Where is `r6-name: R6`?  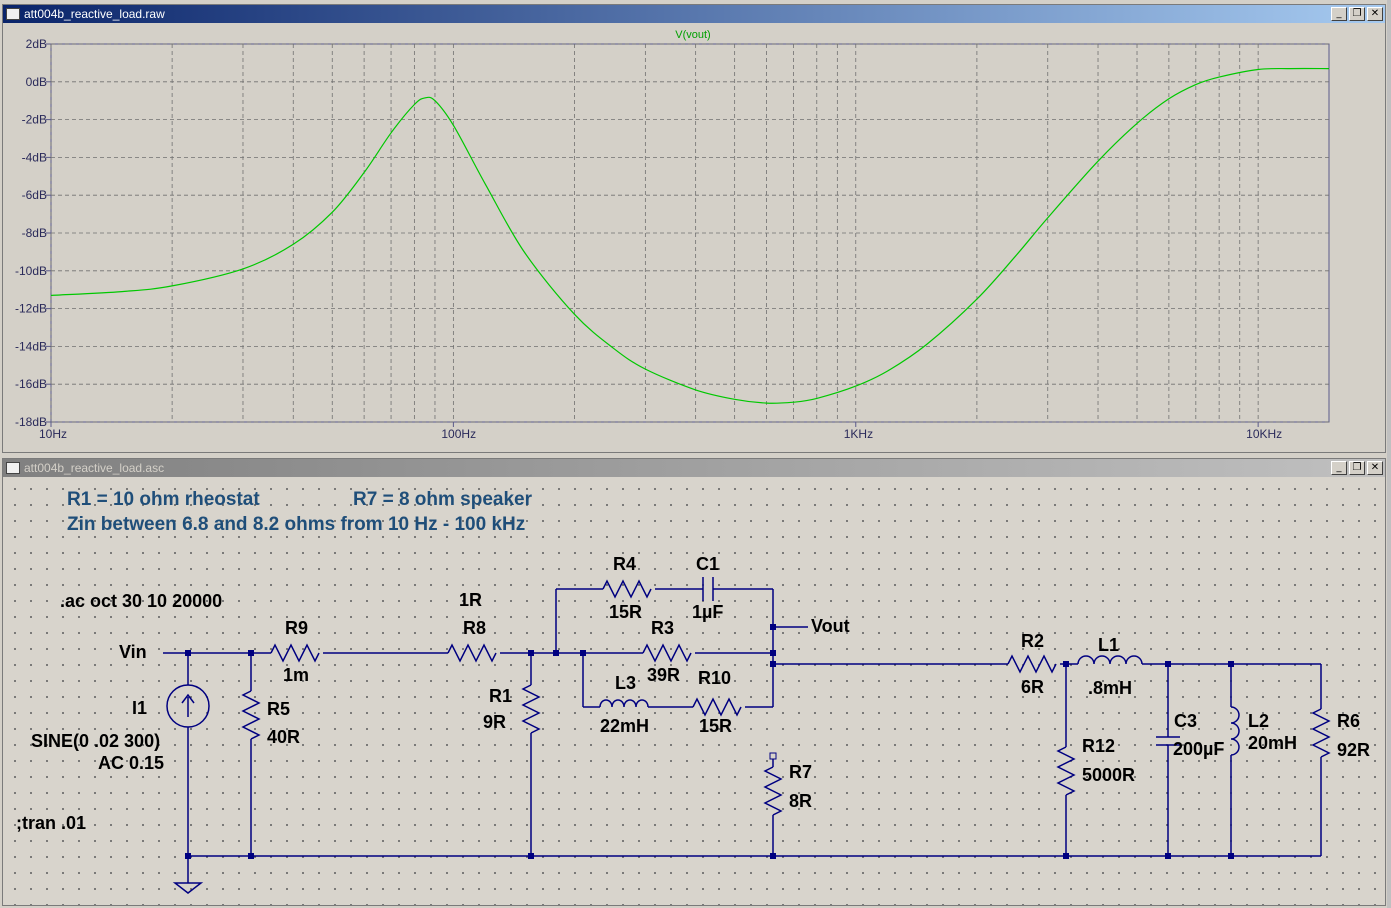
r6-name: R6 is located at coordinates (1348, 721).